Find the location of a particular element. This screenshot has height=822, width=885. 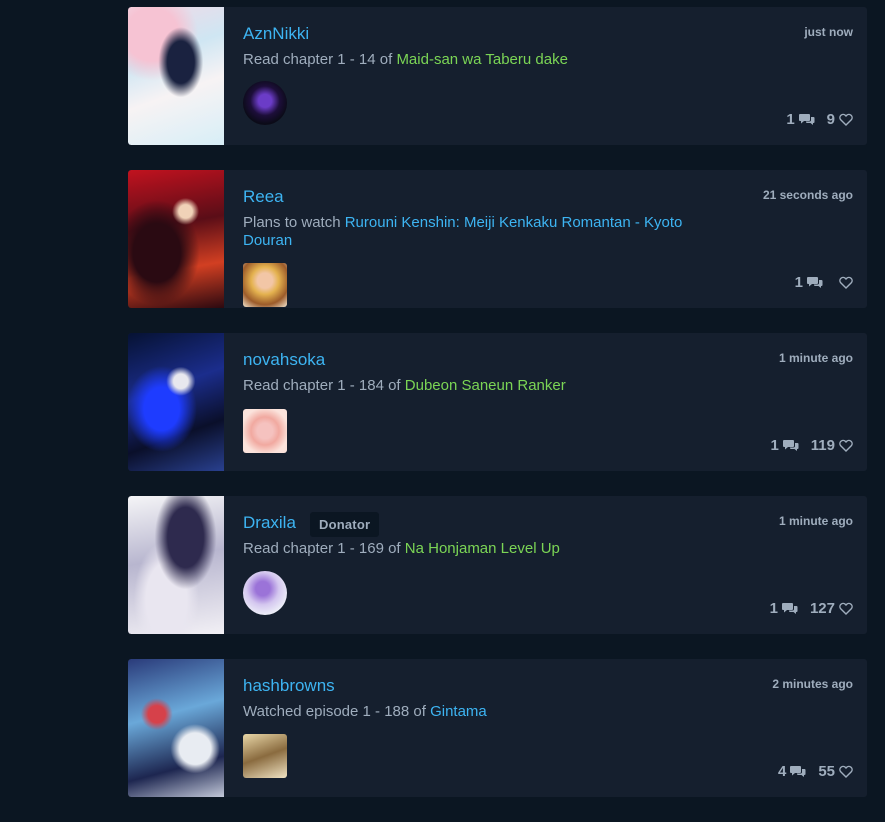

activity-action: Read chapter 1 - 184 of is located at coordinates (324, 385).